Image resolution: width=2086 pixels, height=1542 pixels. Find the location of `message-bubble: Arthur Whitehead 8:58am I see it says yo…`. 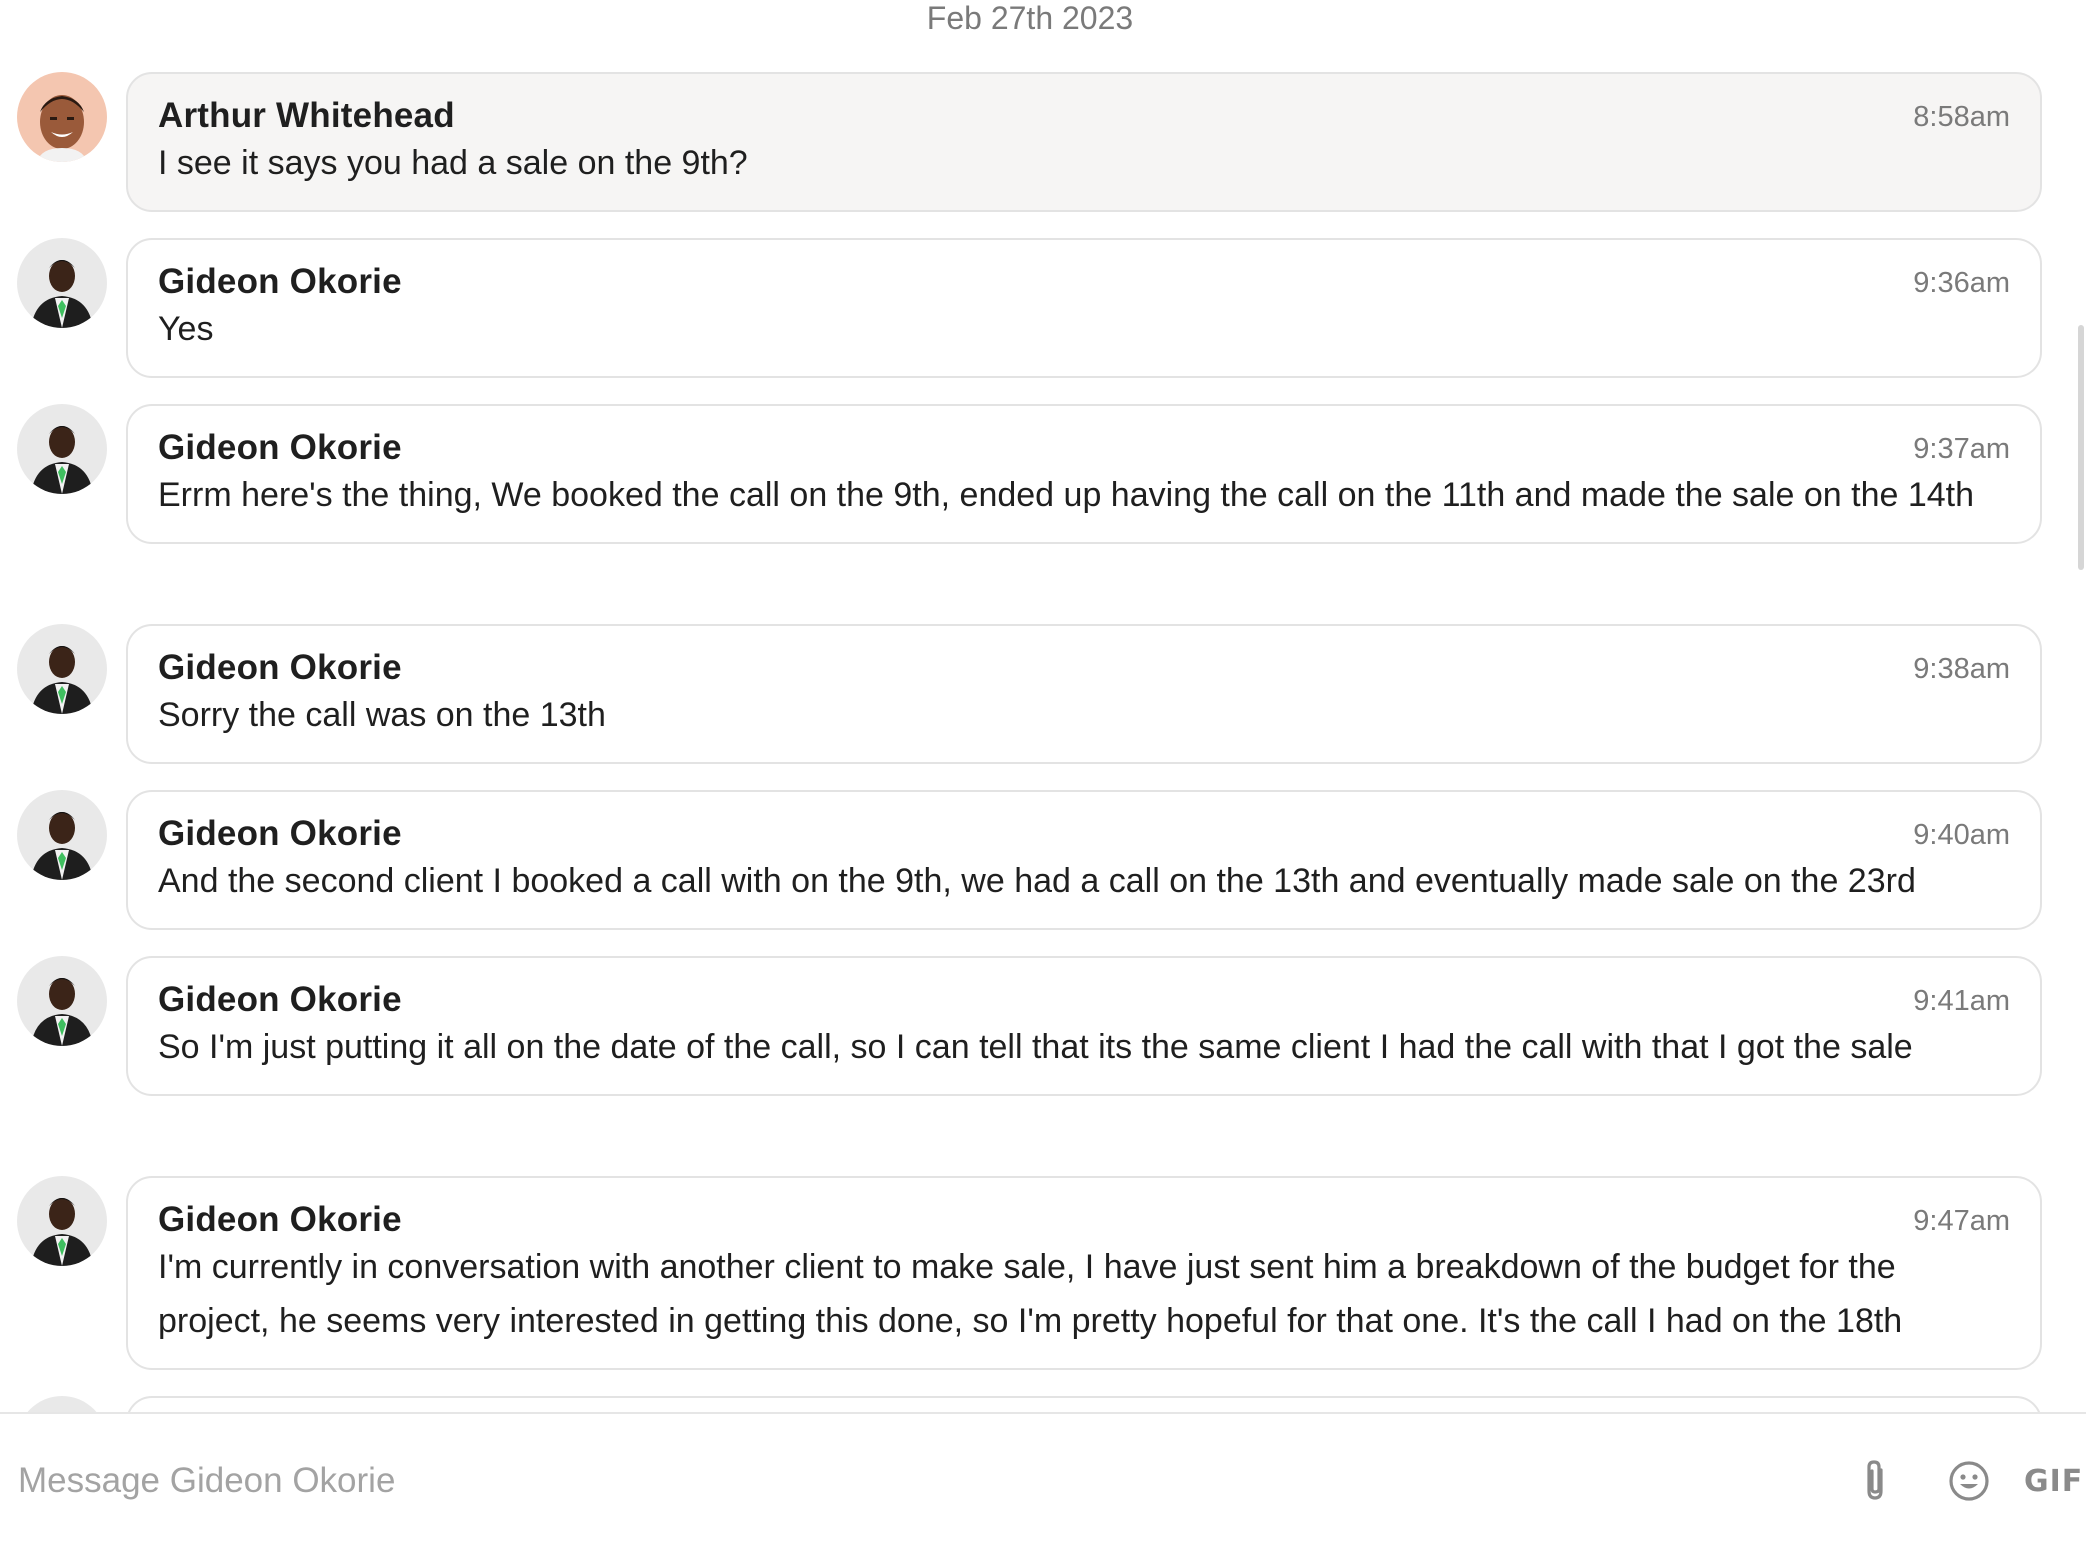

message-bubble: Arthur Whitehead 8:58am I see it says yo… is located at coordinates (1084, 142).